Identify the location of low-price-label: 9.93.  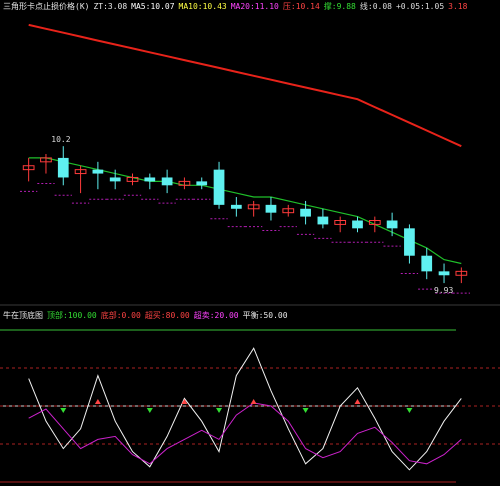
(443, 290).